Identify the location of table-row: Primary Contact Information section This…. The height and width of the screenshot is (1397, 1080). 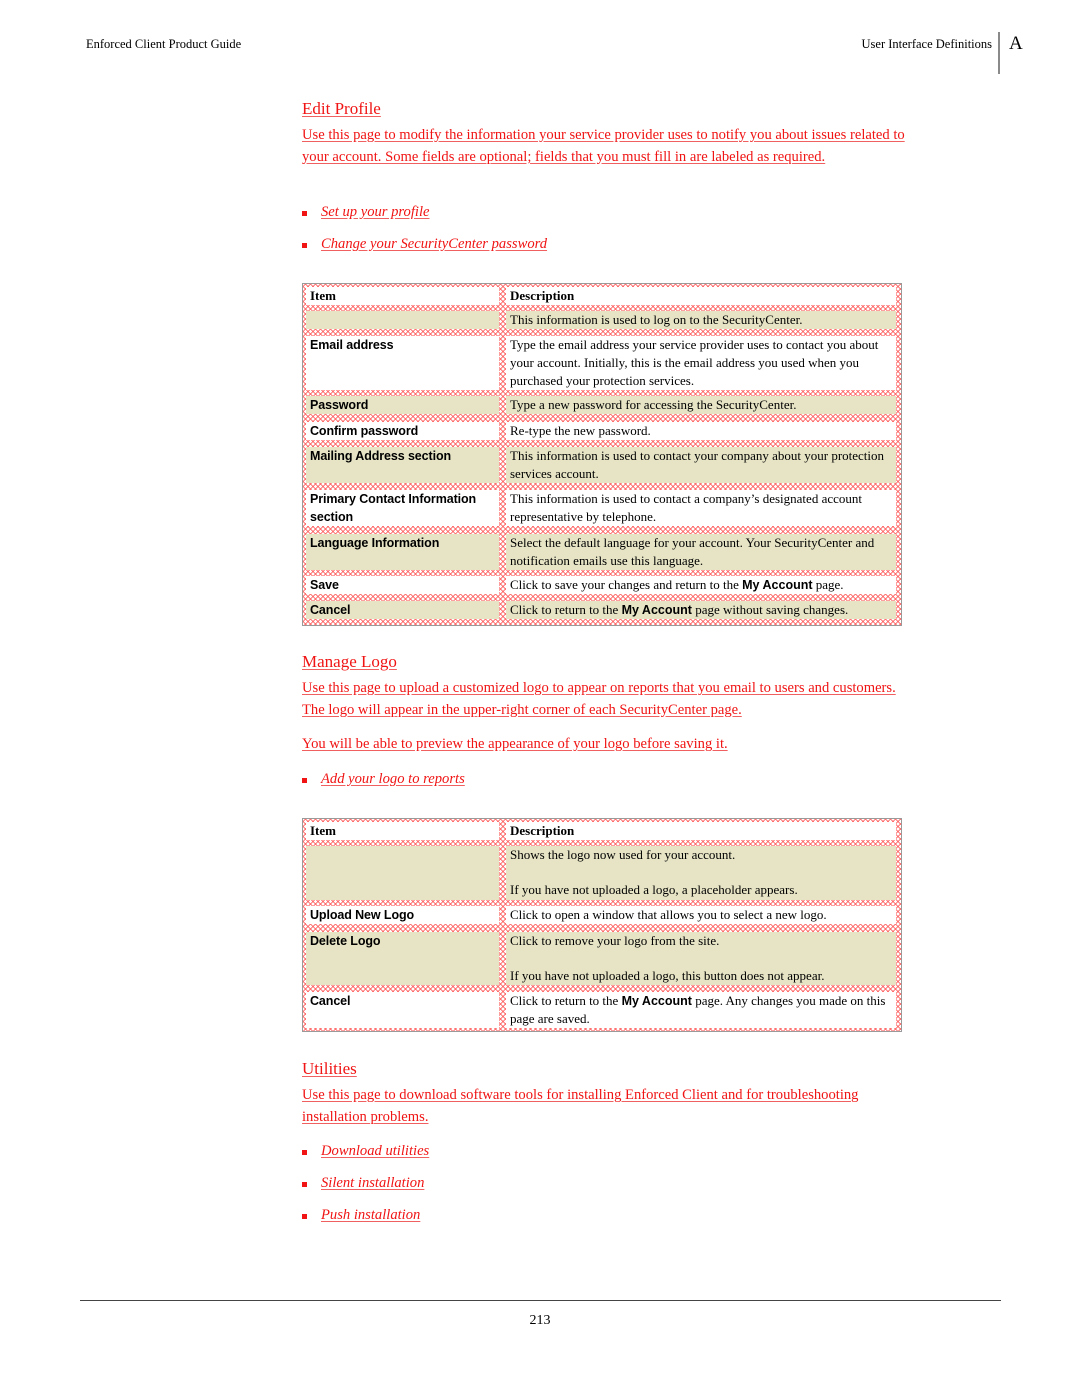
(602, 508).